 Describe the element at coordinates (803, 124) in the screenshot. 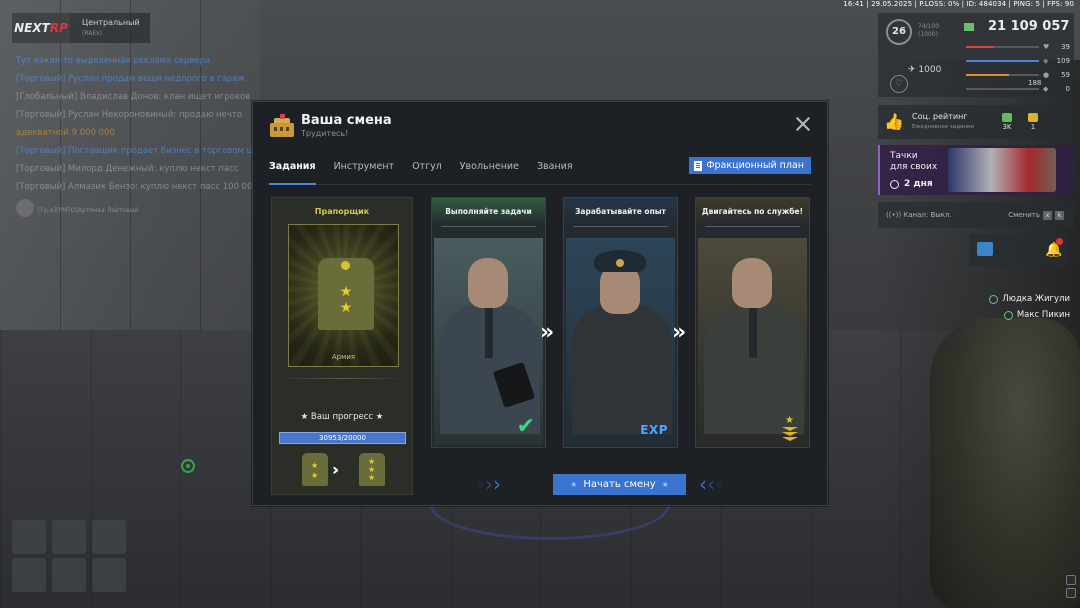

I see `close-icon` at that location.